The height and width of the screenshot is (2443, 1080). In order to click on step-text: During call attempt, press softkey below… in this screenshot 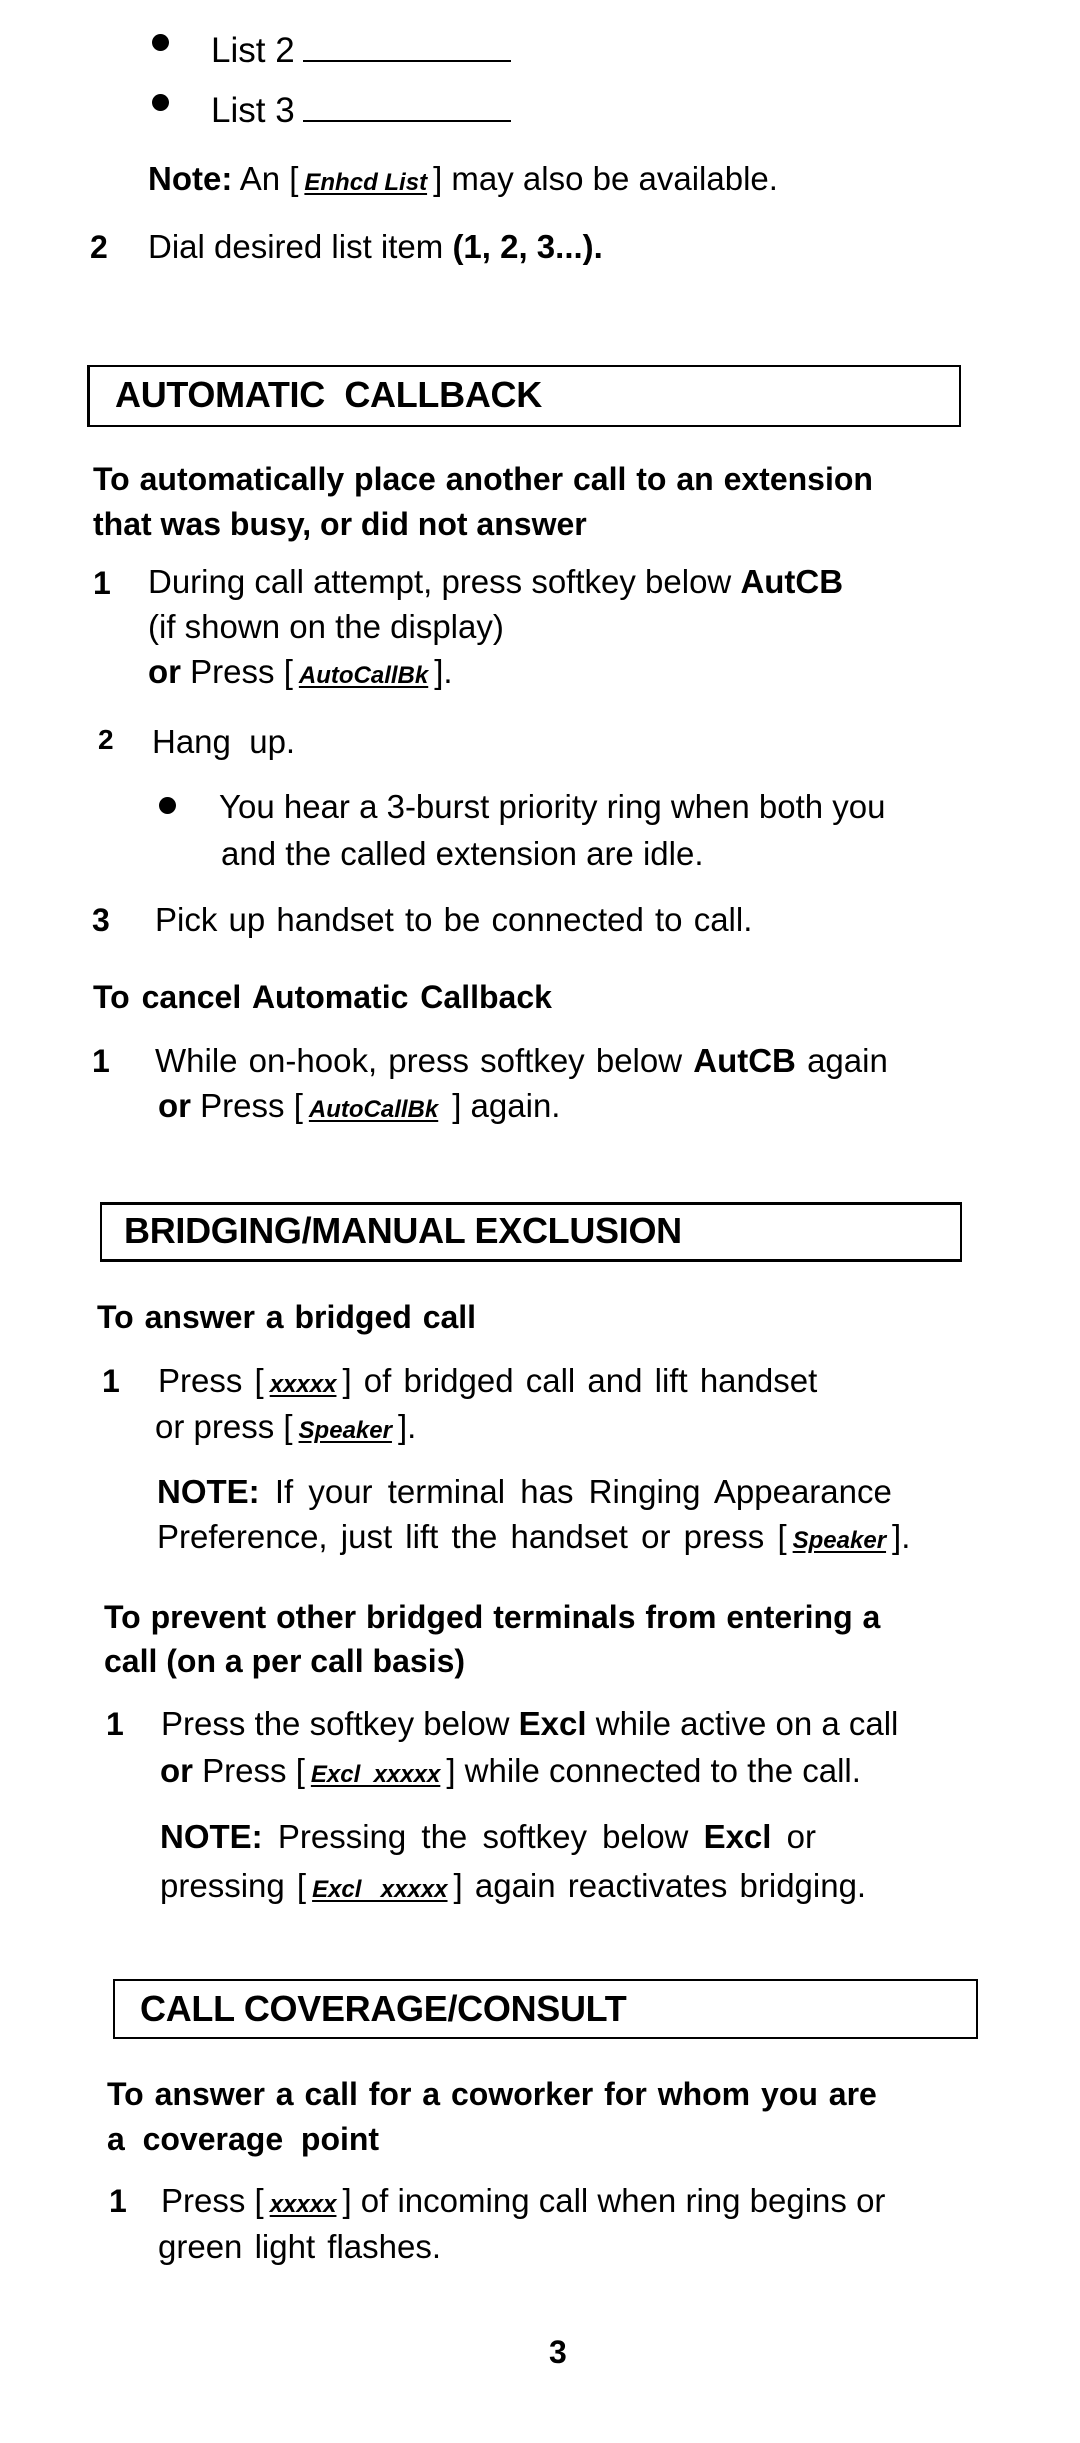, I will do `click(495, 581)`.